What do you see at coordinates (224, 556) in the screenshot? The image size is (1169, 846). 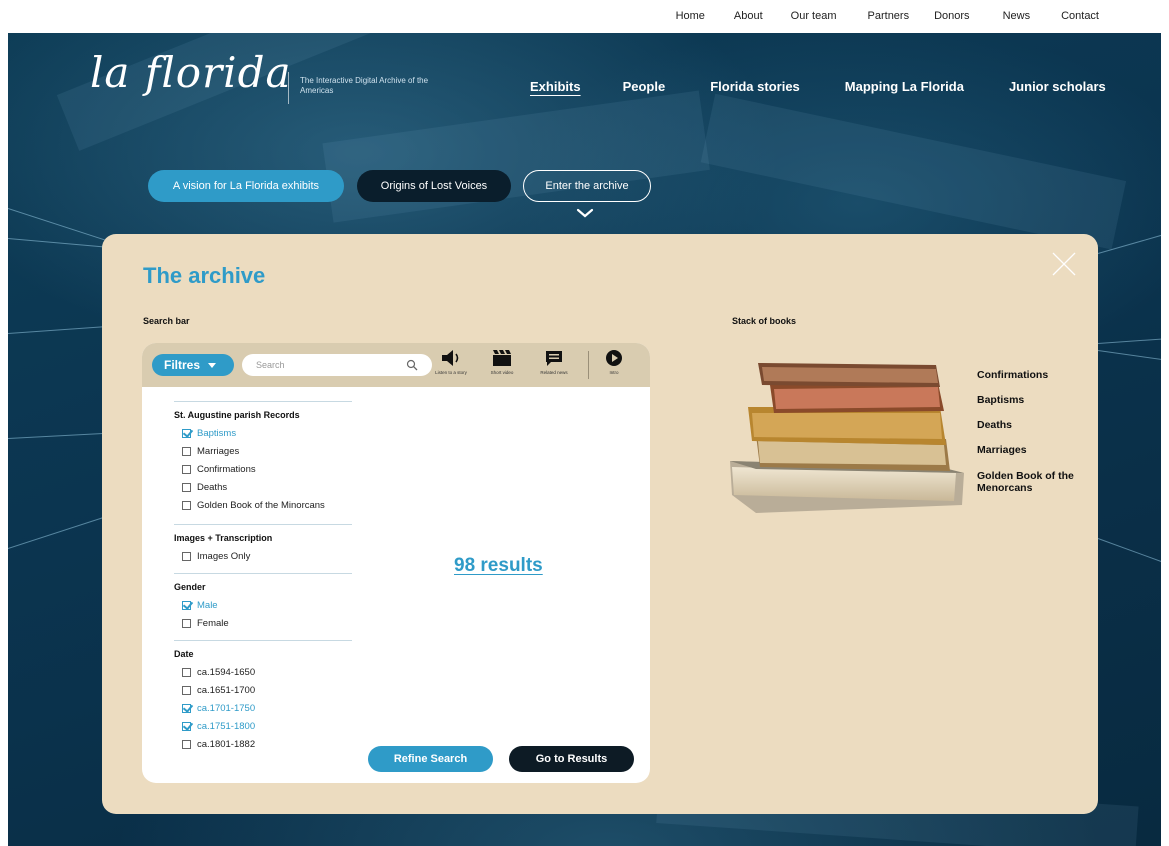 I see `filter-label: Images Only` at bounding box center [224, 556].